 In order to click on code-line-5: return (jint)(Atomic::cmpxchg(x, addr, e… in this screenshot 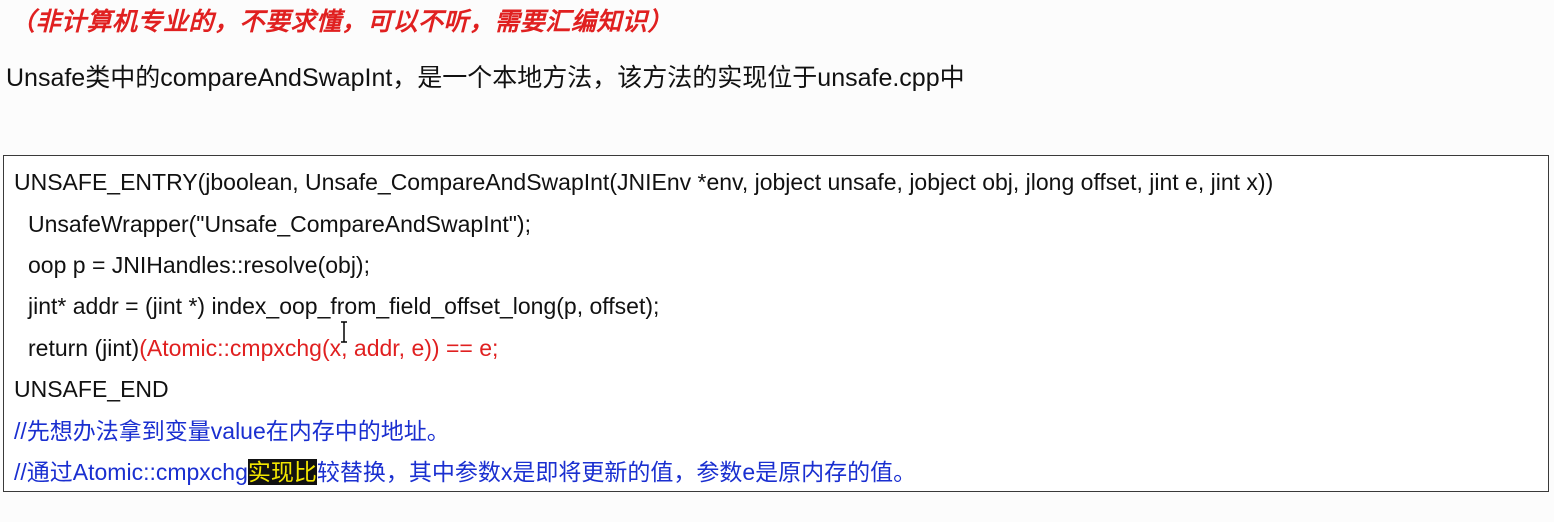, I will do `click(263, 348)`.